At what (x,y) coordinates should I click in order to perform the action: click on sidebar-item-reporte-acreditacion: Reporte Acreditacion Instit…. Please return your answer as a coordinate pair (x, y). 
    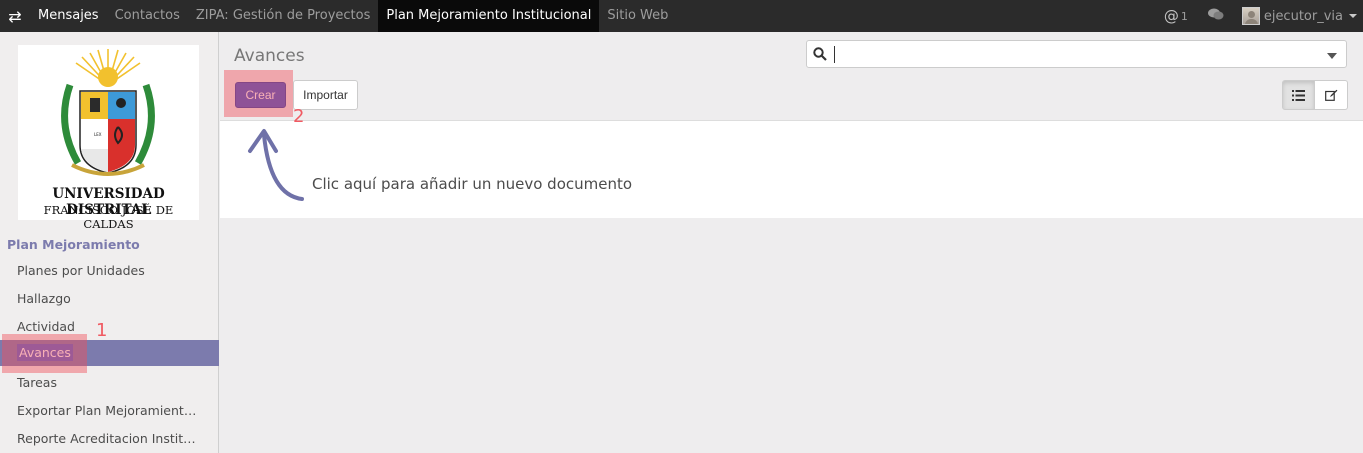
    Looking at the image, I should click on (109, 439).